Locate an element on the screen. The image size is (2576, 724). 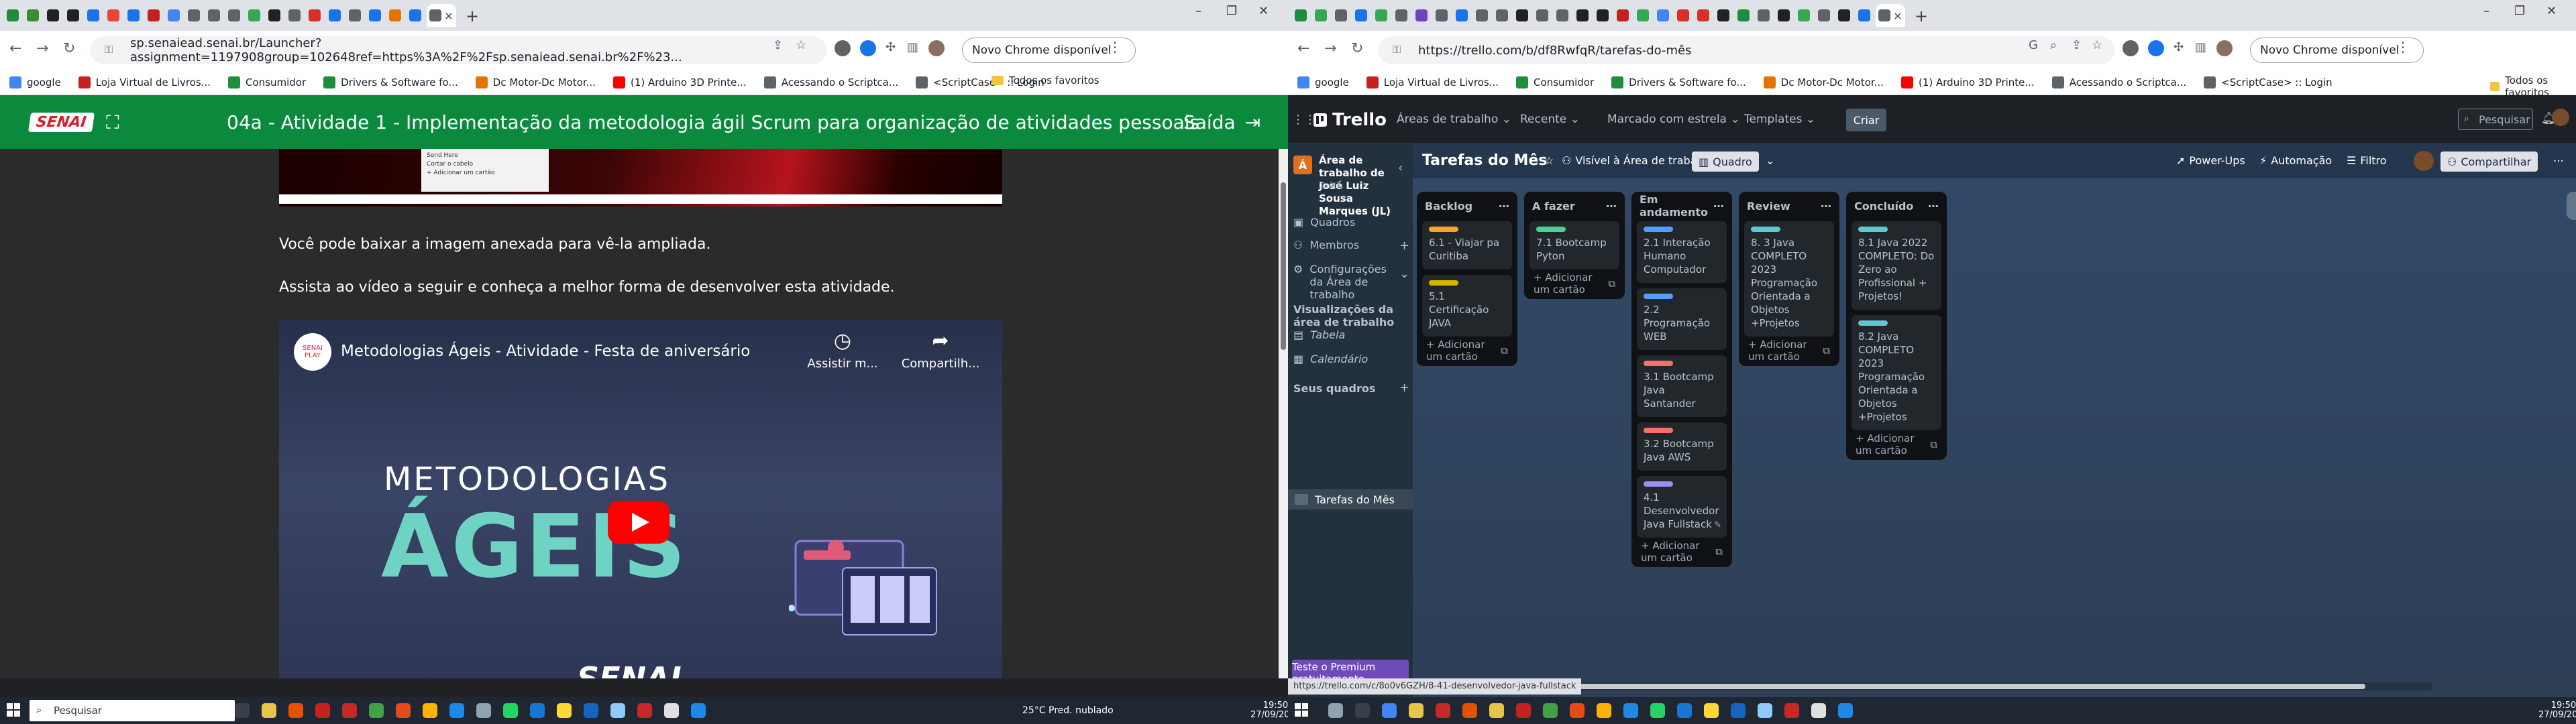
image-scrollbar is located at coordinates (640, 199).